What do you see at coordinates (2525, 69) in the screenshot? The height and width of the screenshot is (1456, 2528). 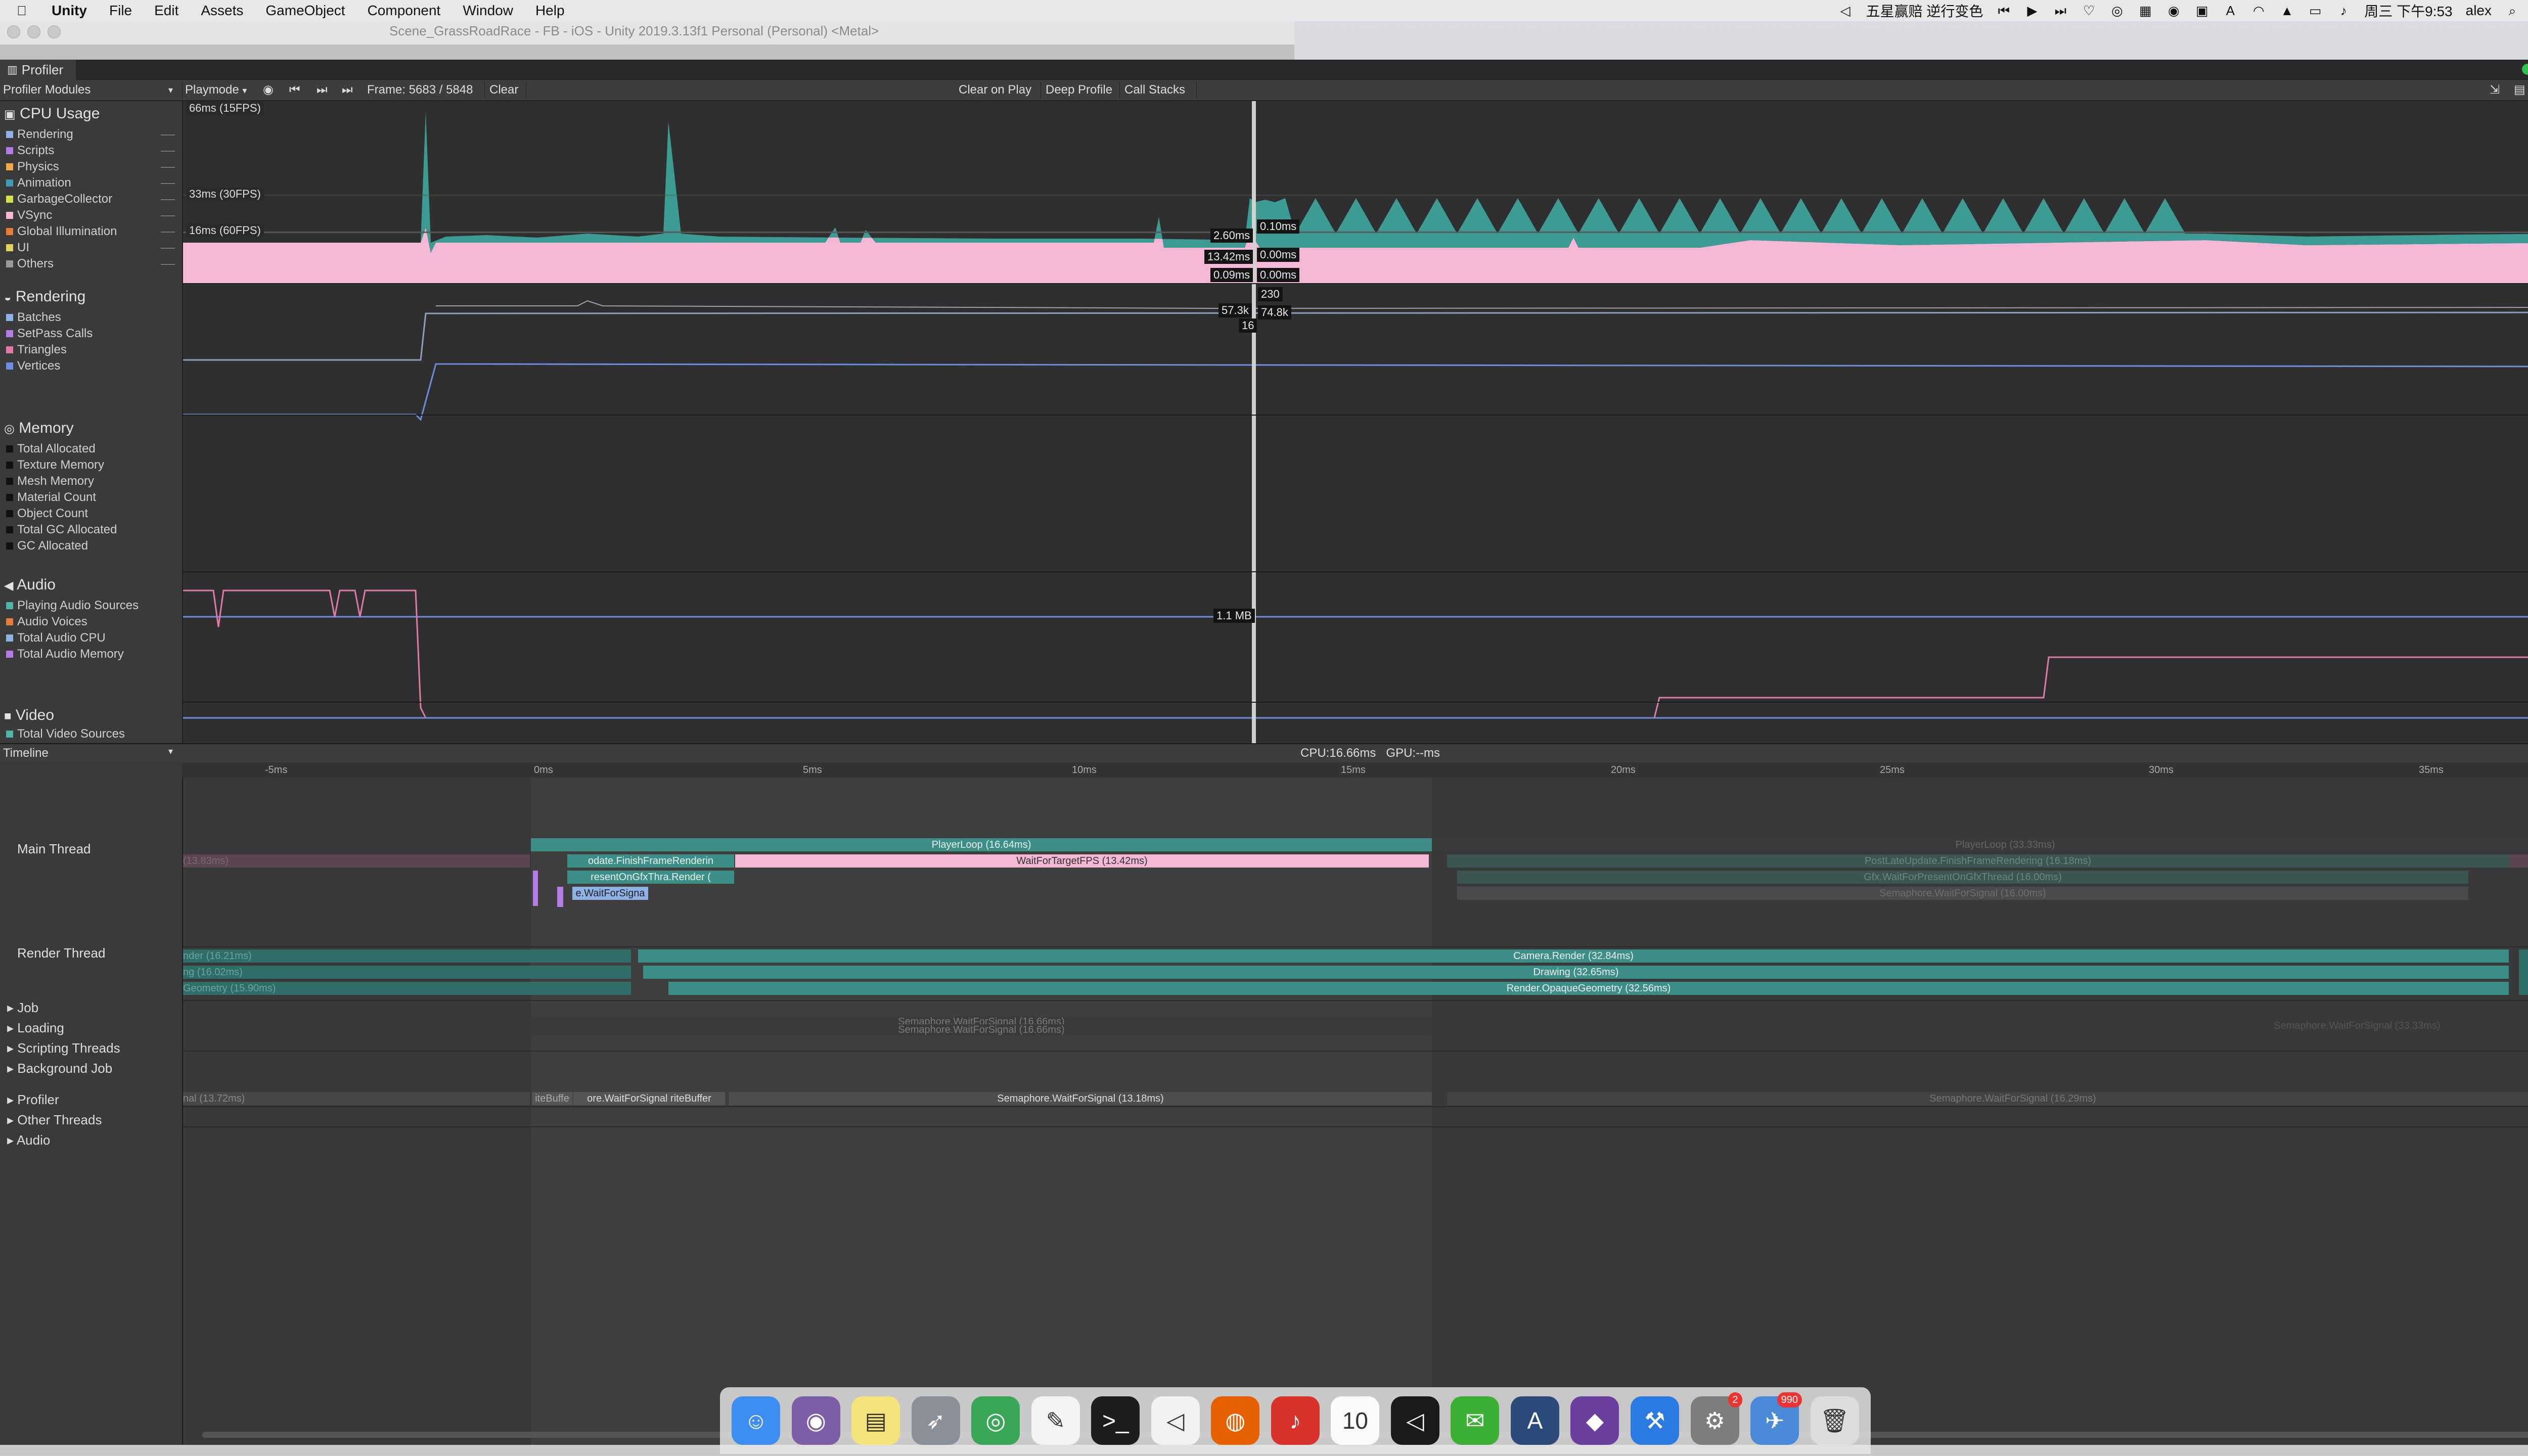 I see `window-green-dot` at bounding box center [2525, 69].